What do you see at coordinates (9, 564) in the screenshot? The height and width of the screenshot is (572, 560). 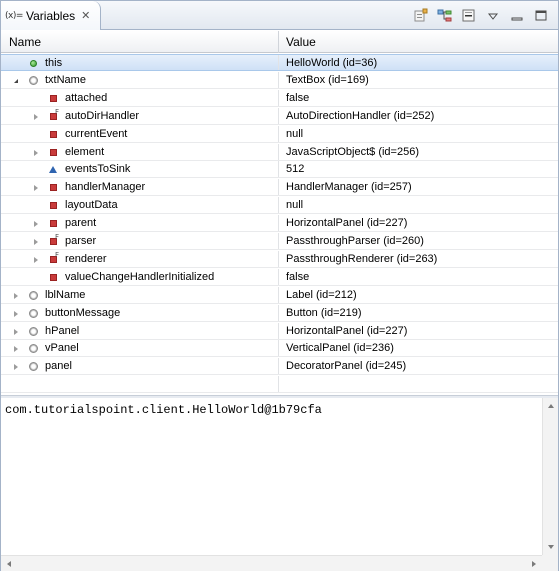 I see `scroll-left-icon` at bounding box center [9, 564].